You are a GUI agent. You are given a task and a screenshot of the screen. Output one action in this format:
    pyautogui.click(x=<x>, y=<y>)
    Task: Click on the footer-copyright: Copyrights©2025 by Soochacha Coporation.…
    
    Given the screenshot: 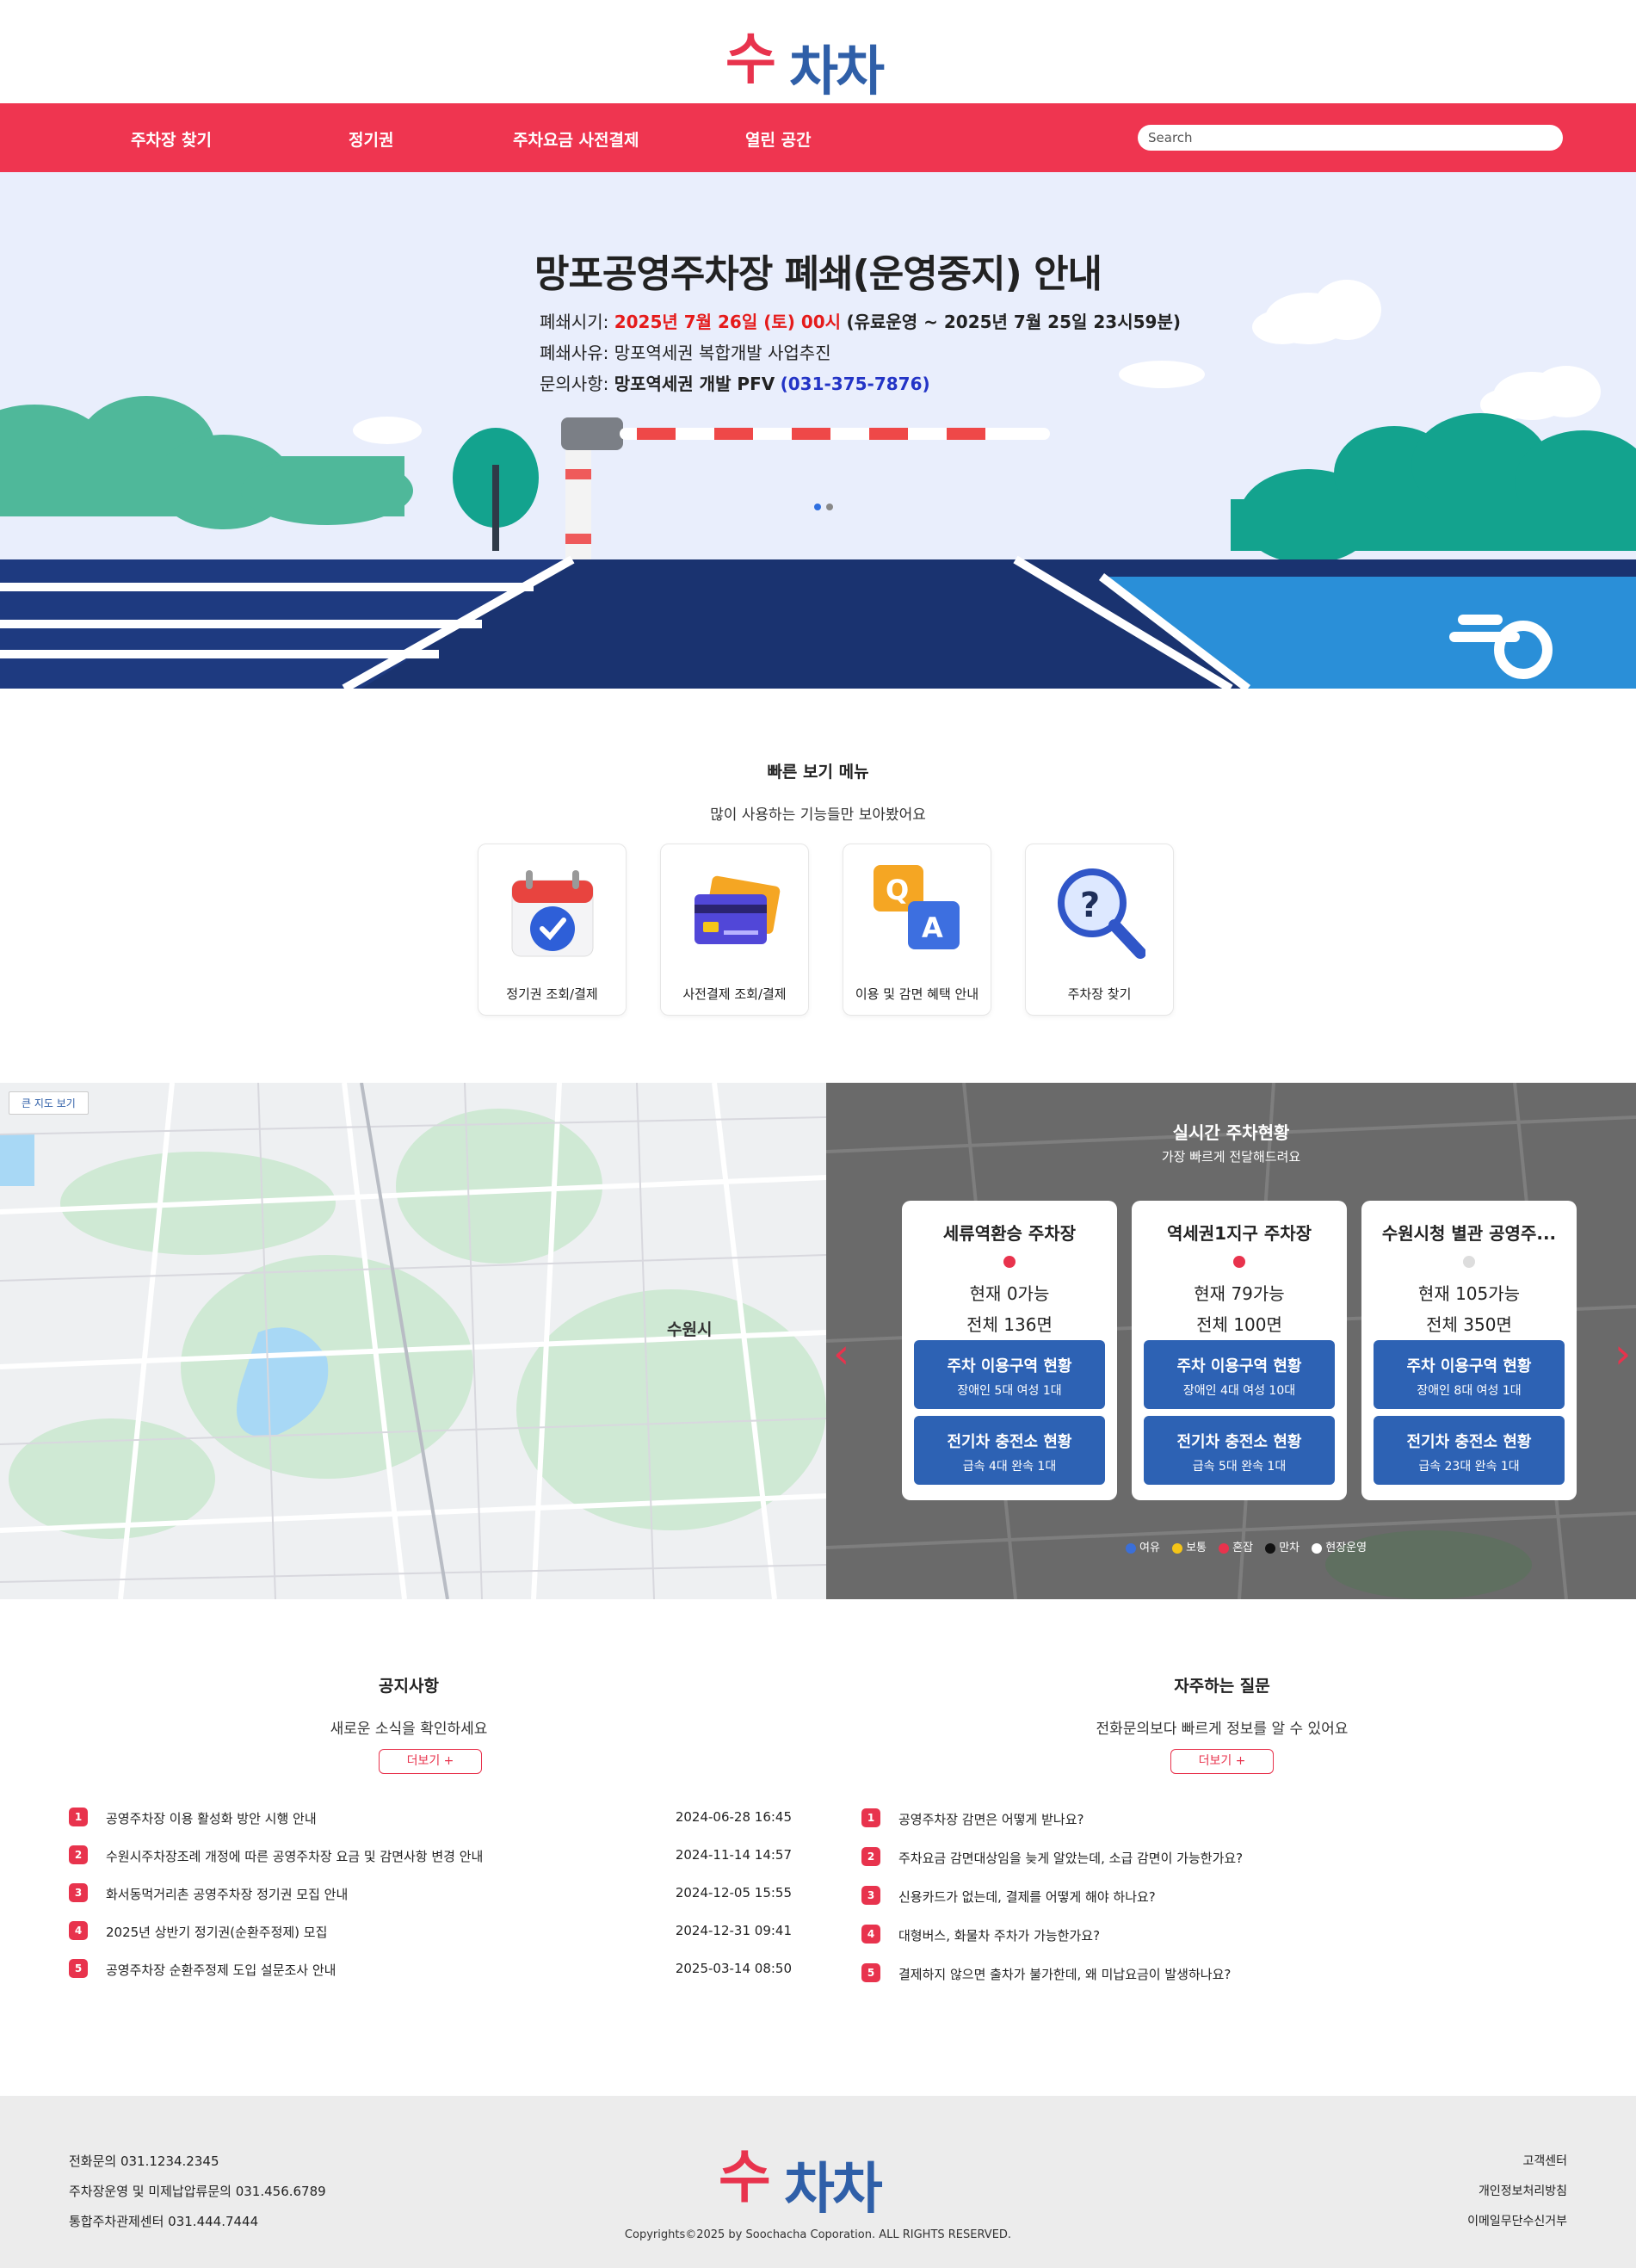 What is the action you would take?
    pyautogui.click(x=818, y=2234)
    